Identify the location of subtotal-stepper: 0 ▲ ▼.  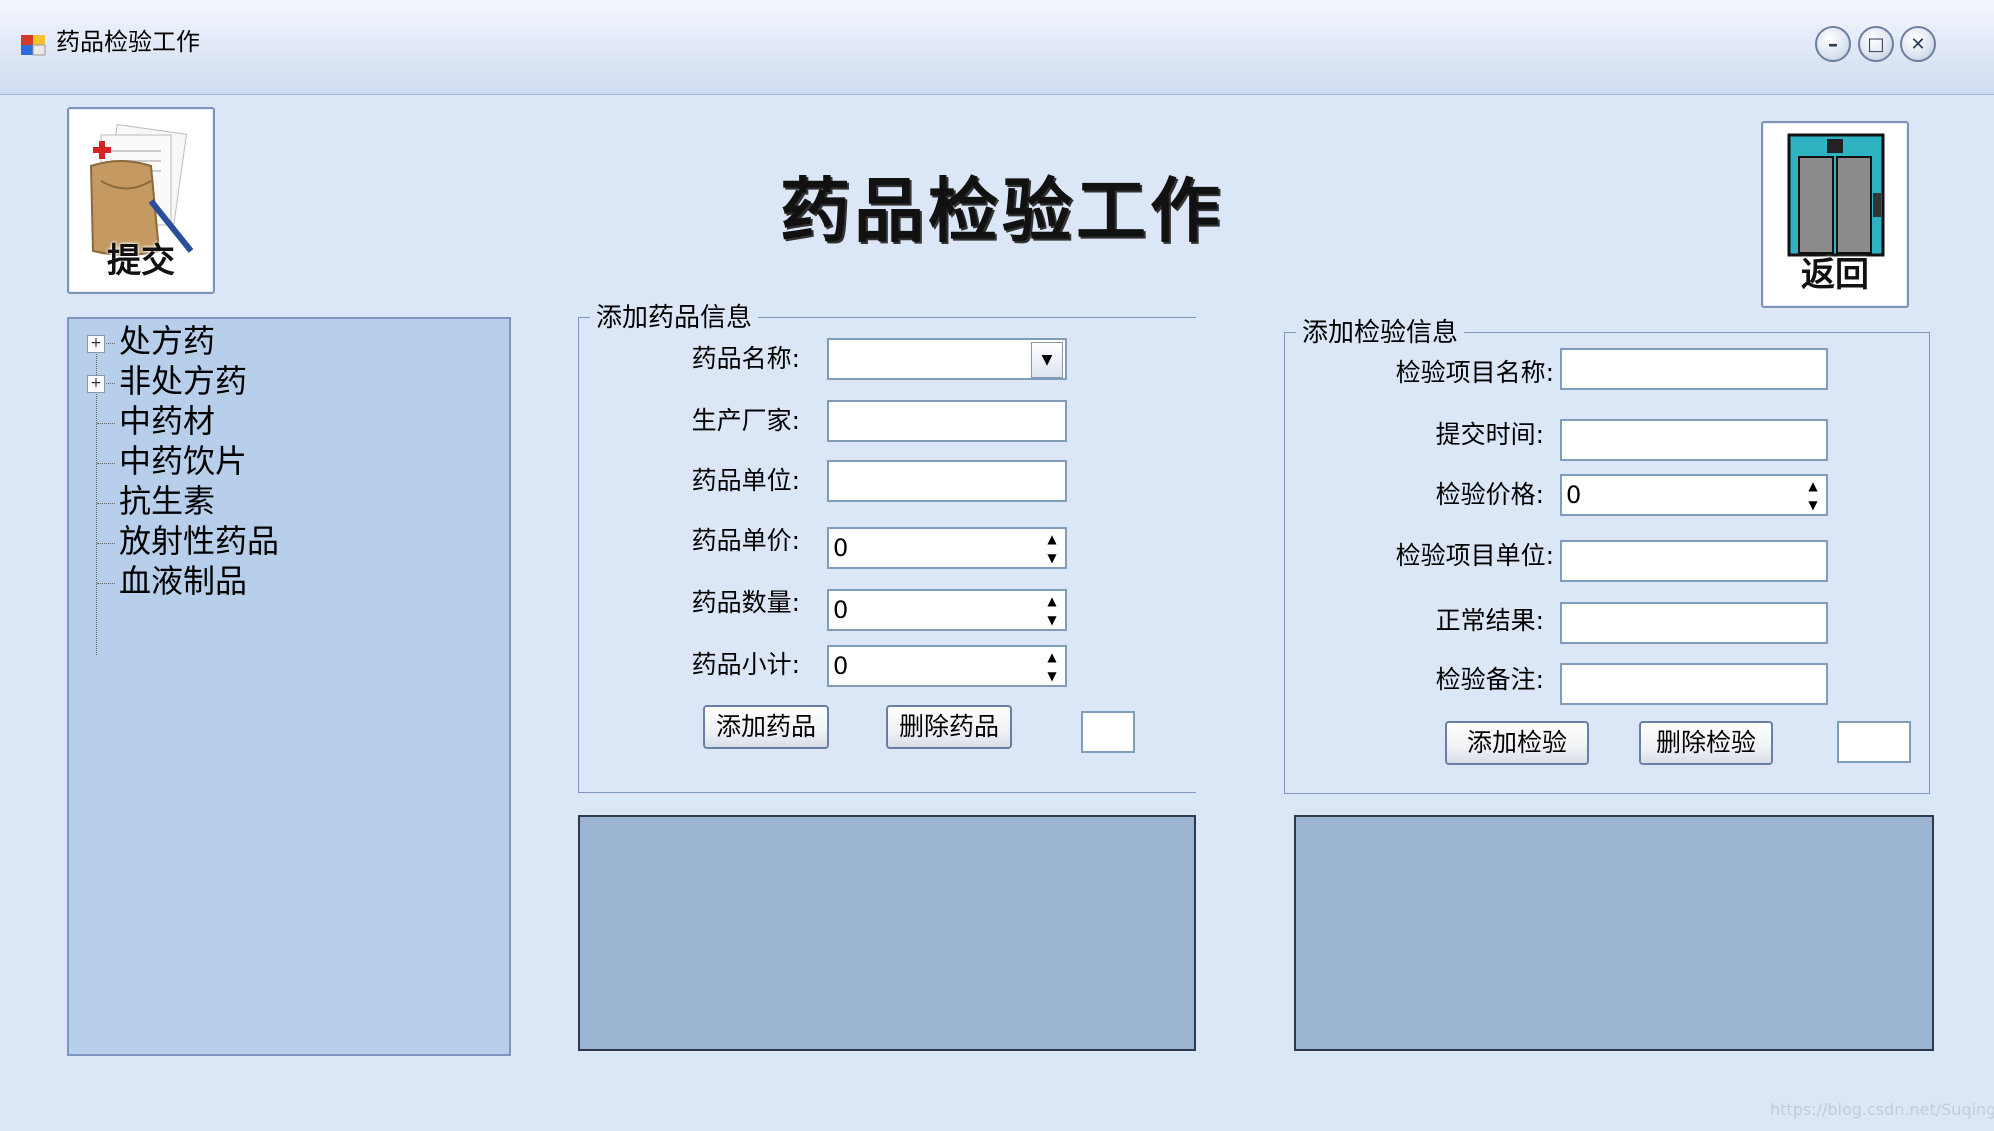
(947, 666).